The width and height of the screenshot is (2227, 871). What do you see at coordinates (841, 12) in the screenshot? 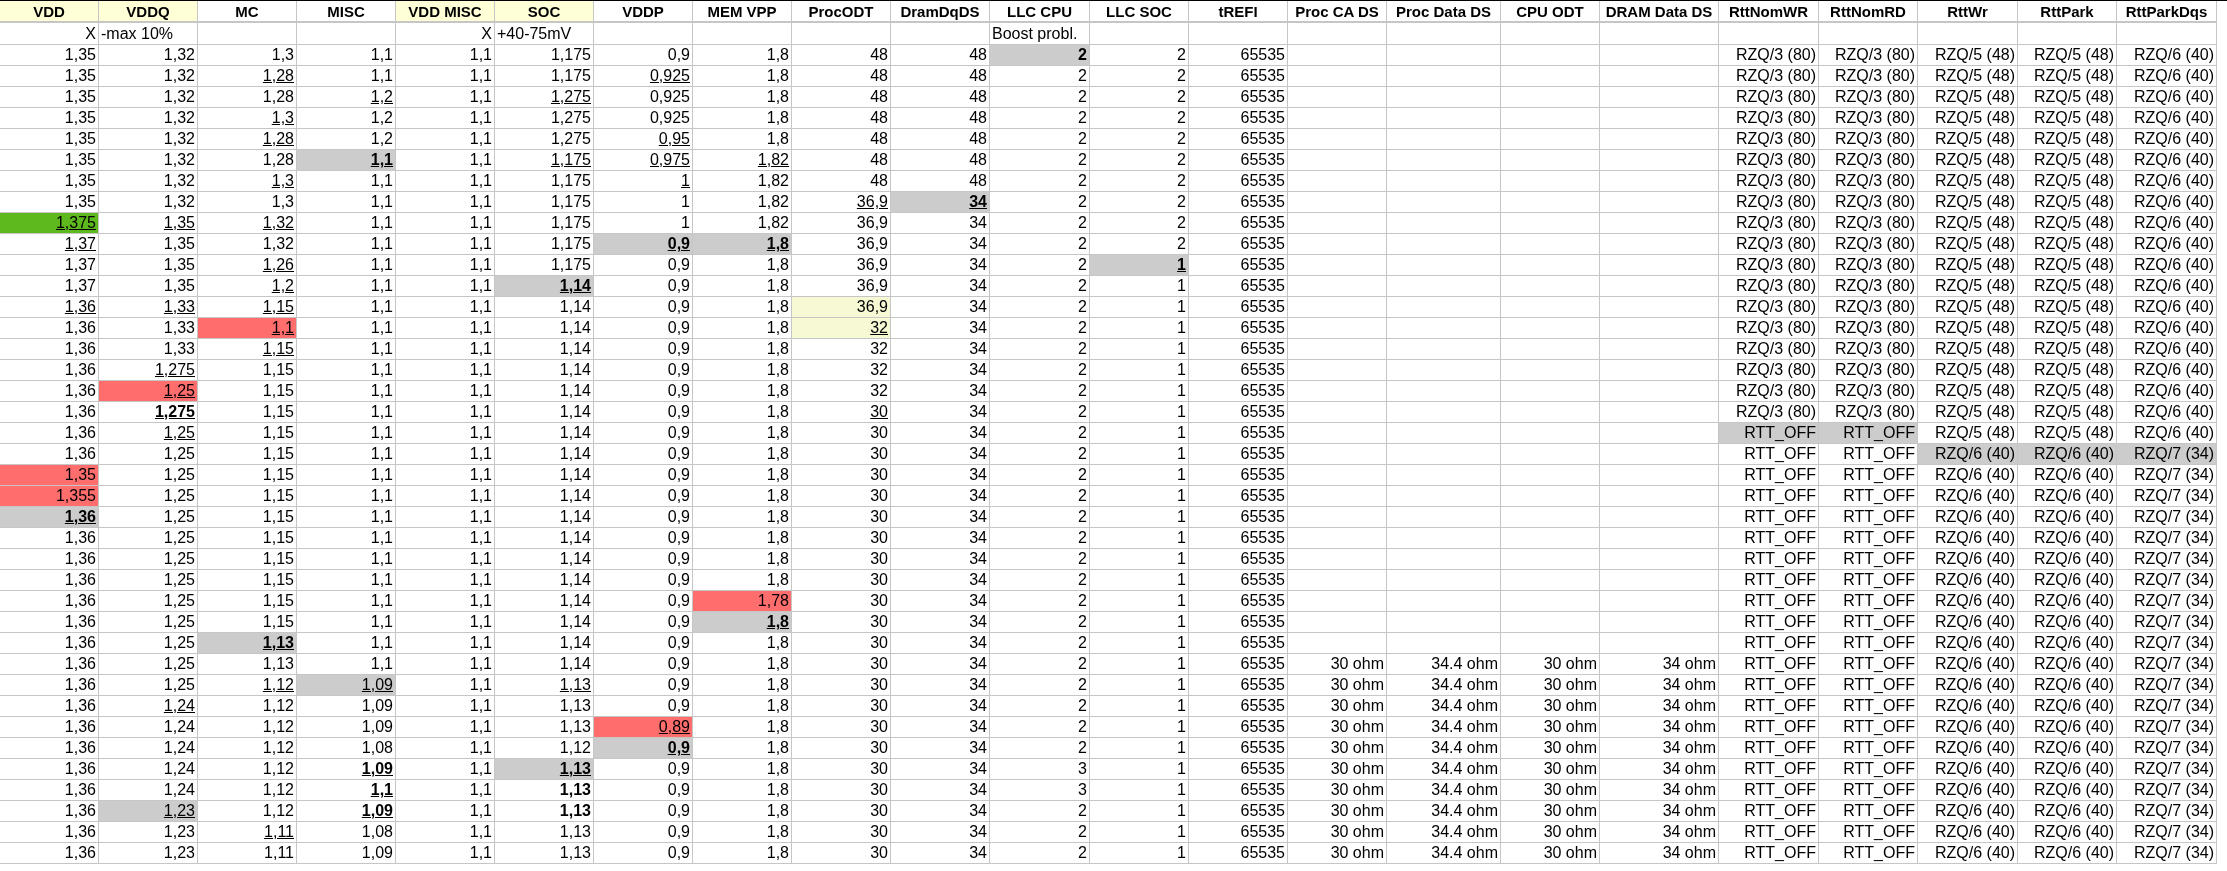
I see `column-header: ProcODT` at bounding box center [841, 12].